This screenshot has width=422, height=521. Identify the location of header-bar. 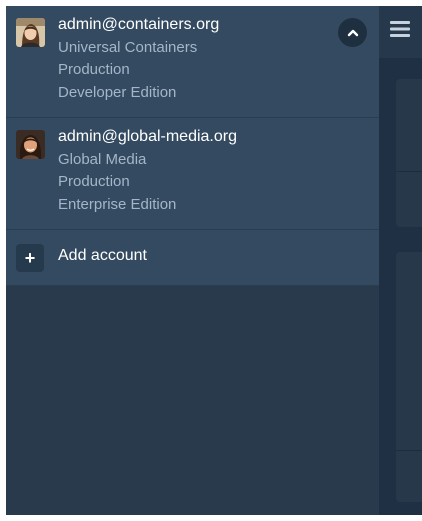
(400, 32).